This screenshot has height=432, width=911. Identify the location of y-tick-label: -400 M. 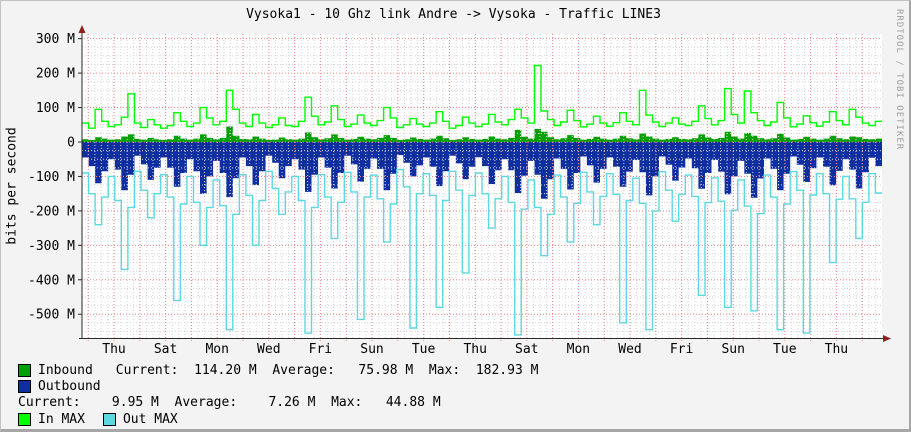
(51, 280).